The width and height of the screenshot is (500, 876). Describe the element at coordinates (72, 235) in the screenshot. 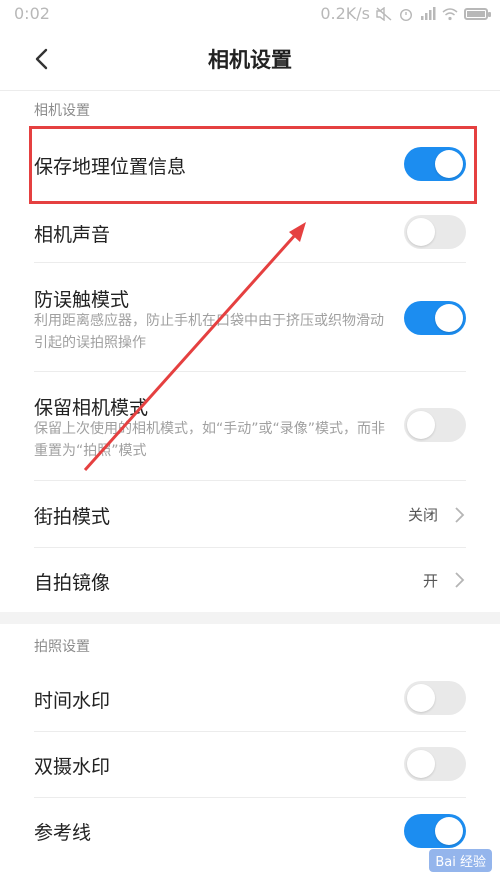

I see `setting-label: 相机声音` at that location.